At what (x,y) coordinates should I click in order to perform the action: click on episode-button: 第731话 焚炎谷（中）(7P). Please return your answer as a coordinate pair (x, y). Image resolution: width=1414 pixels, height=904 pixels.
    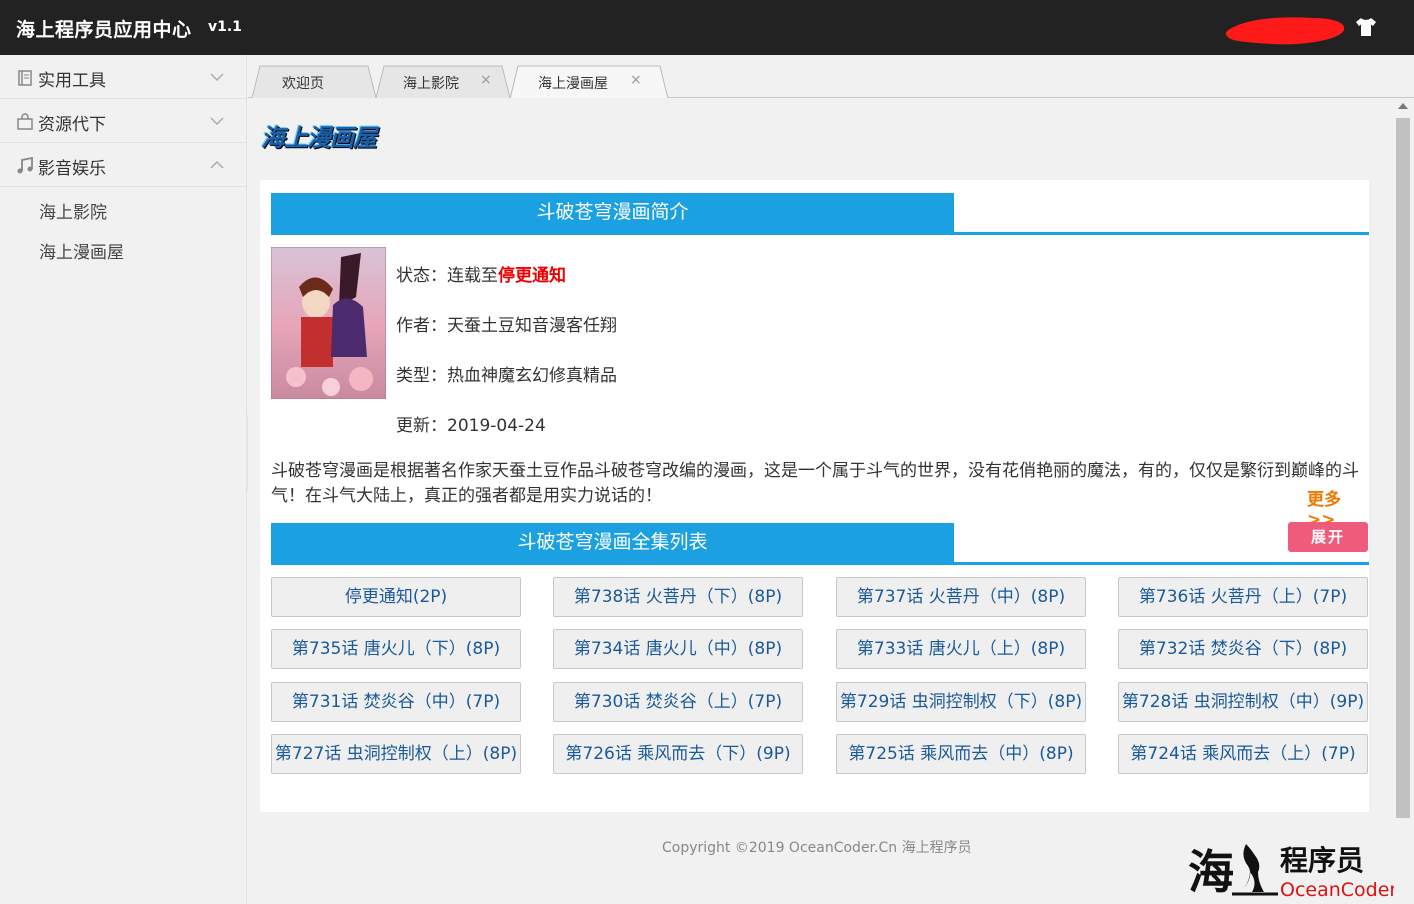
    Looking at the image, I should click on (396, 702).